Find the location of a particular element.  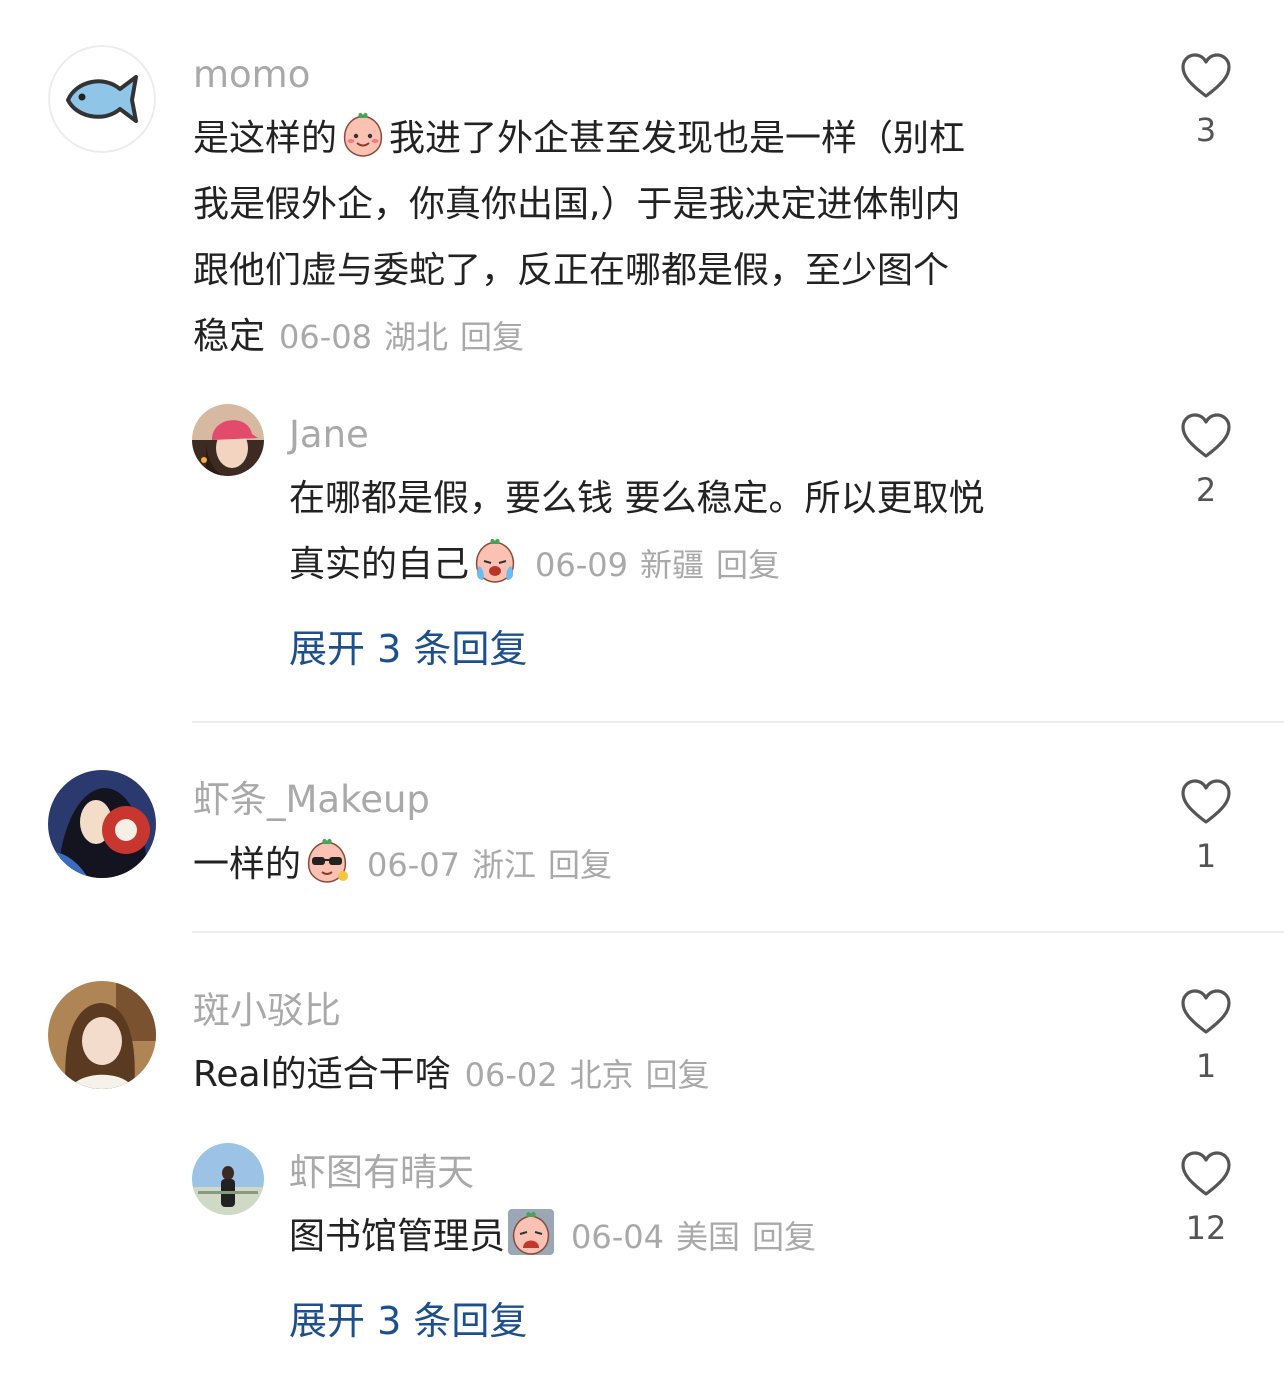

username: momo is located at coordinates (251, 74).